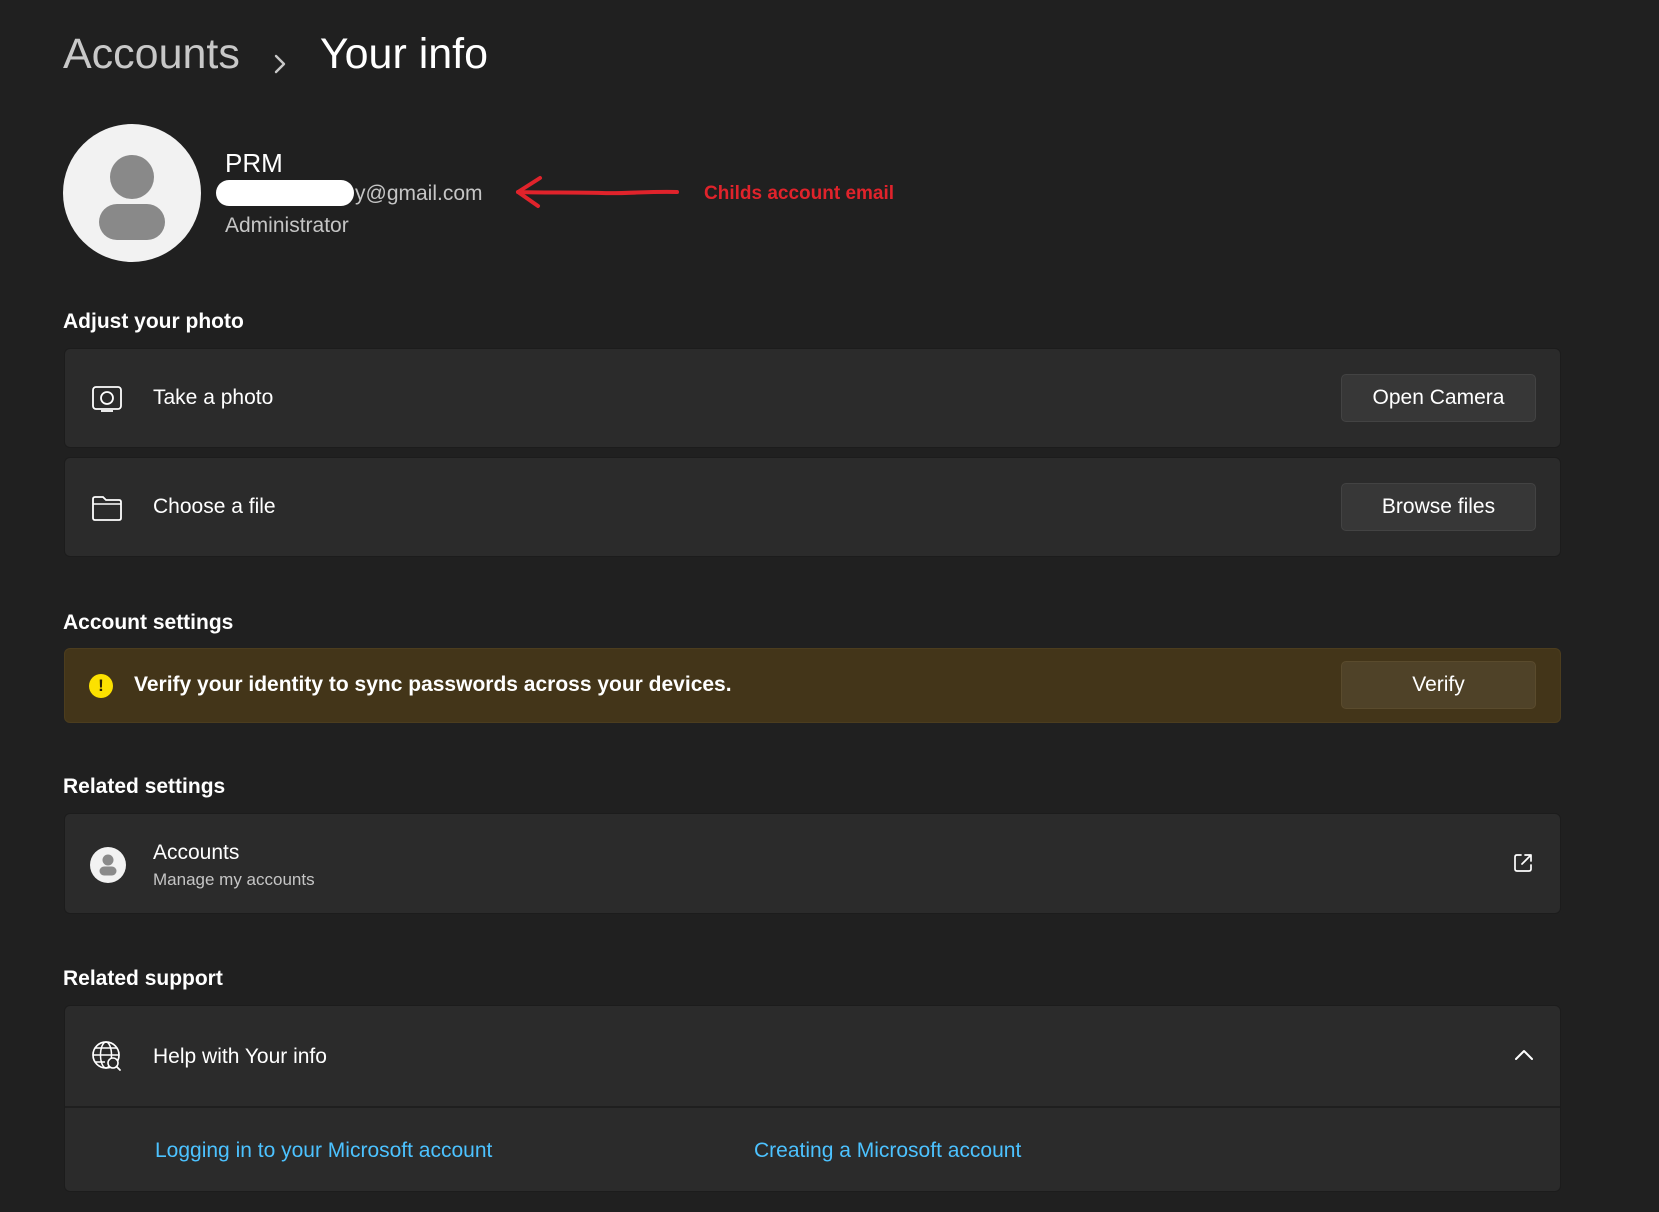 Image resolution: width=1659 pixels, height=1212 pixels. Describe the element at coordinates (1524, 1057) in the screenshot. I see `chevron-up-icon` at that location.